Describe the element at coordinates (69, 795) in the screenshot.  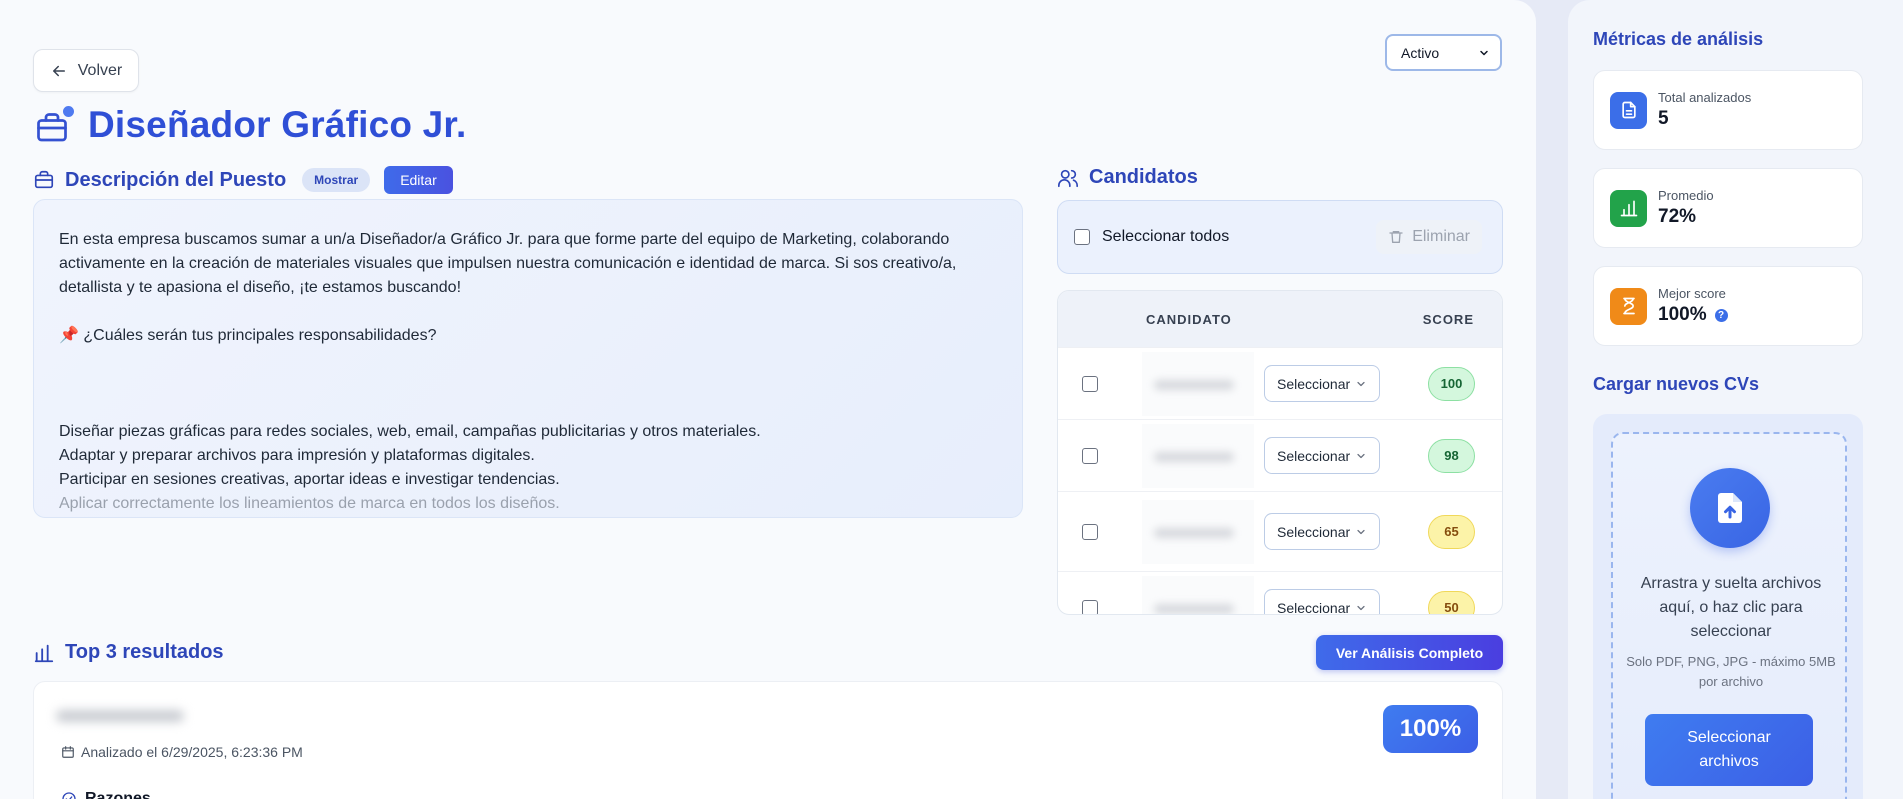
I see `check-circle-icon` at that location.